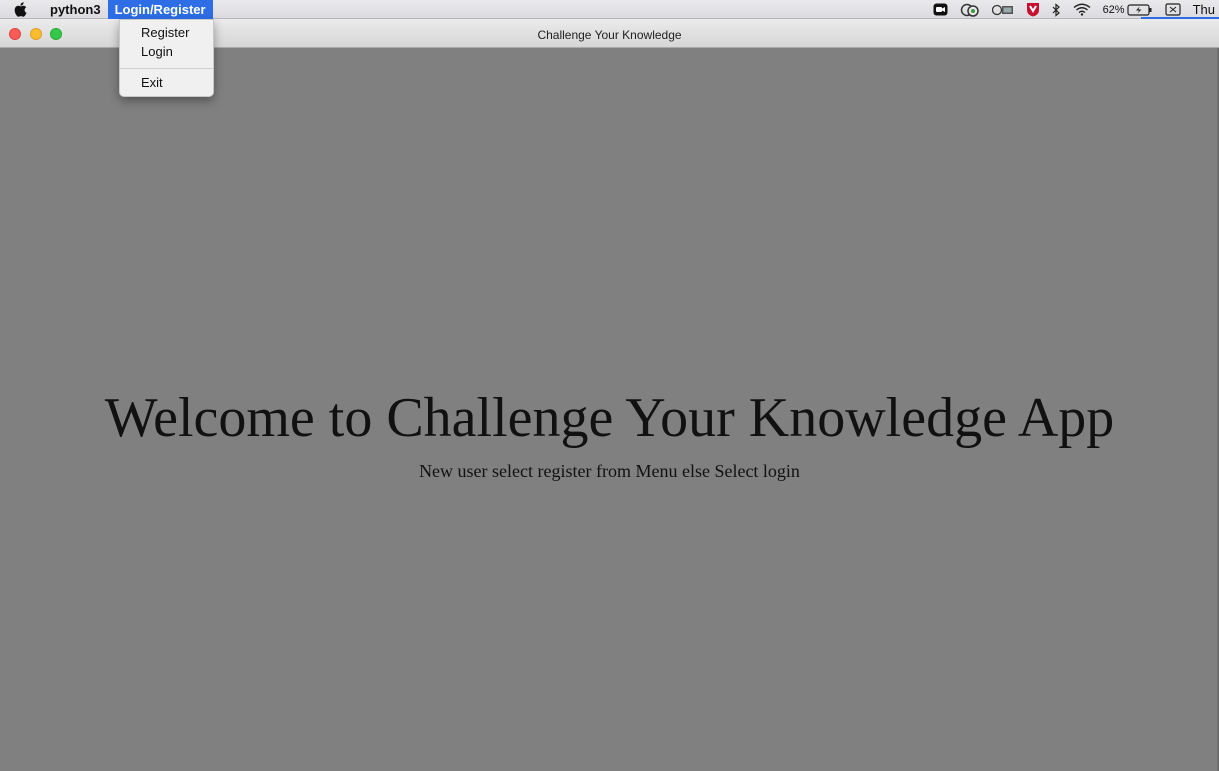 This screenshot has width=1219, height=771. Describe the element at coordinates (166, 52) in the screenshot. I see `menu-item-login: Login` at that location.